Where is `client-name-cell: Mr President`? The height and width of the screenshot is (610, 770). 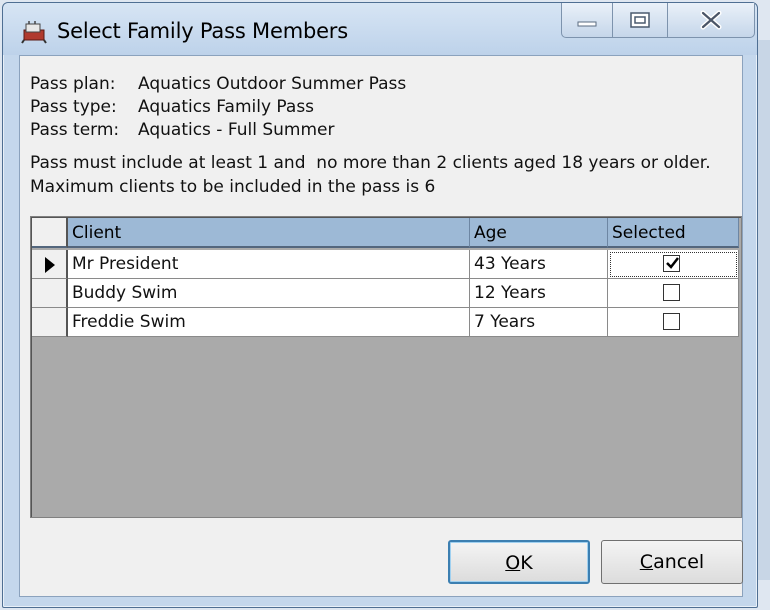
client-name-cell: Mr President is located at coordinates (269, 264).